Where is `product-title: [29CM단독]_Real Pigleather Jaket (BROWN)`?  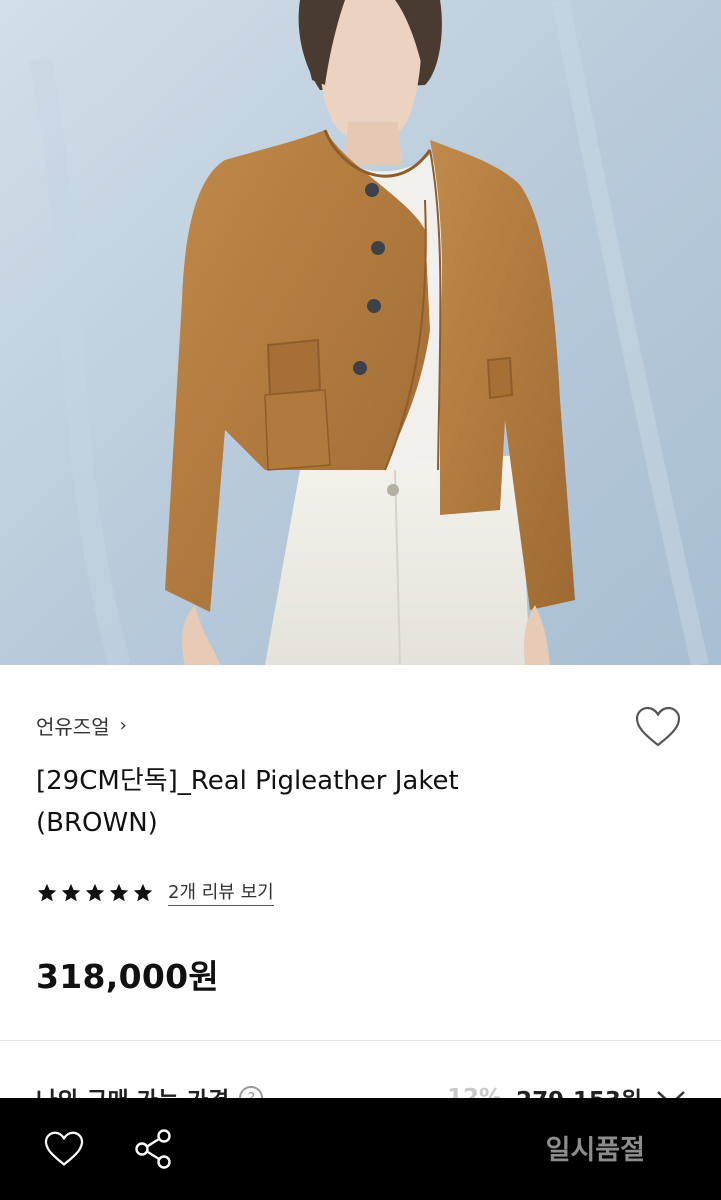
product-title: [29CM단독]_Real Pigleather Jaket (BROWN) is located at coordinates (336, 802).